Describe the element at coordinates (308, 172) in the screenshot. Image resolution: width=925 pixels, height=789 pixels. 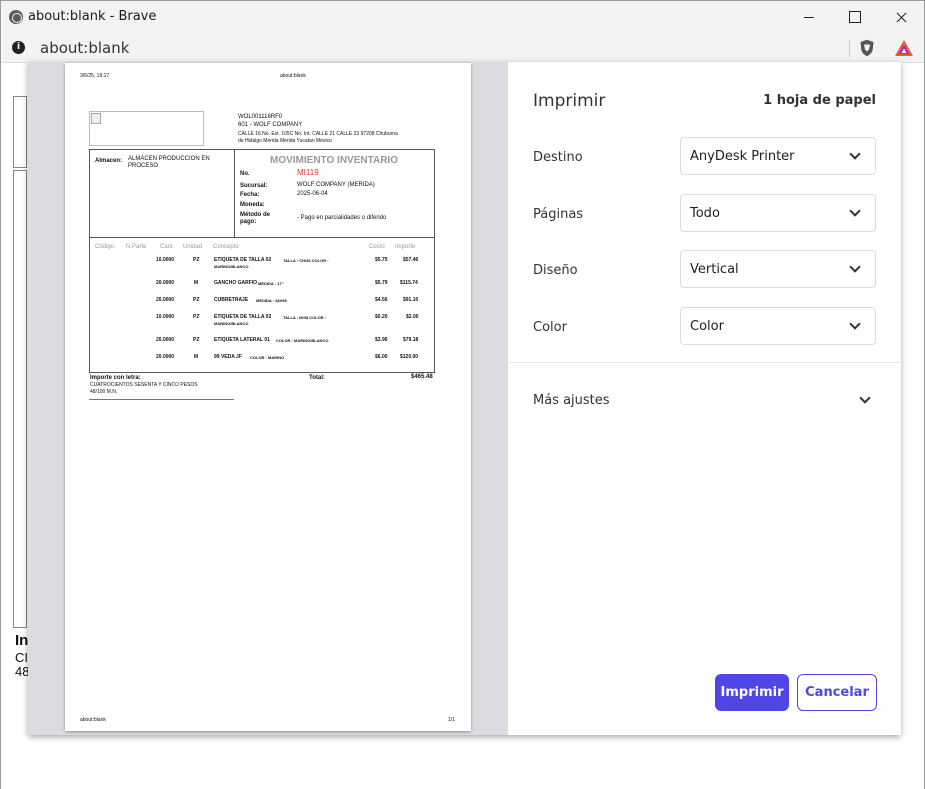
I see `document-number: MI119` at that location.